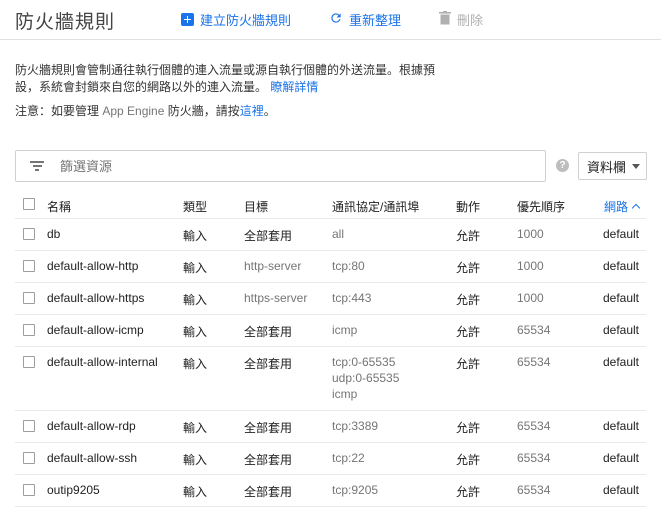  Describe the element at coordinates (562, 165) in the screenshot. I see `help-icon: ?` at that location.